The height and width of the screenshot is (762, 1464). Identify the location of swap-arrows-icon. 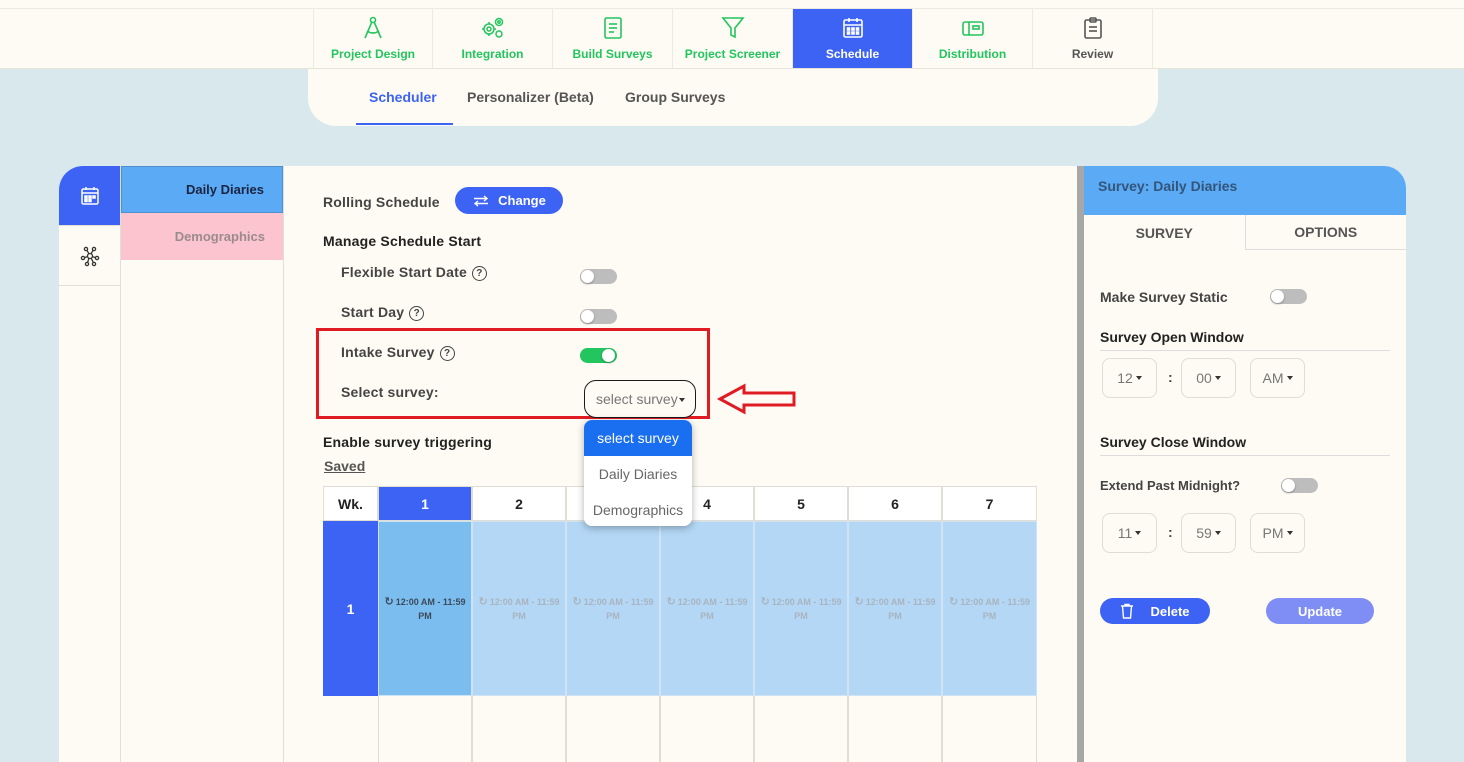
(481, 200).